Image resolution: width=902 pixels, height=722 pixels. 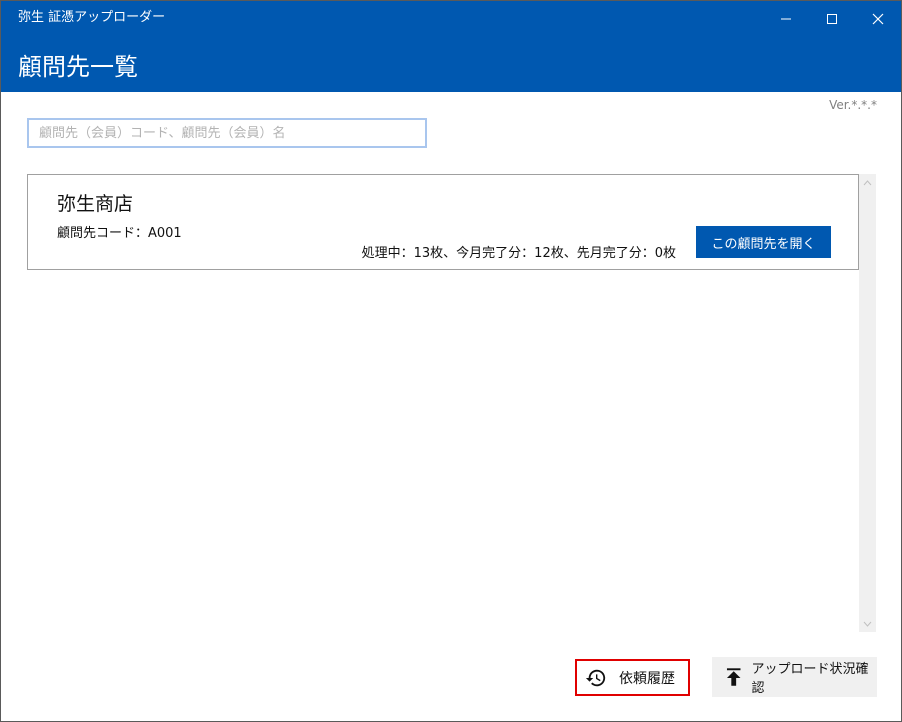 What do you see at coordinates (733, 677) in the screenshot?
I see `upload-icon` at bounding box center [733, 677].